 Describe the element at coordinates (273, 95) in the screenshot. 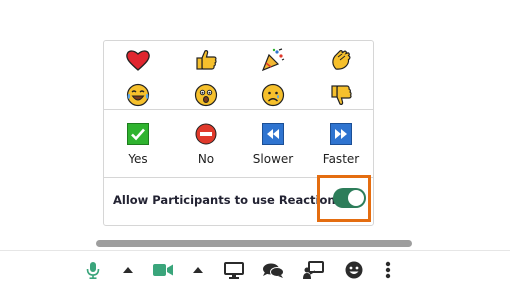

I see `sad-face-icon` at that location.